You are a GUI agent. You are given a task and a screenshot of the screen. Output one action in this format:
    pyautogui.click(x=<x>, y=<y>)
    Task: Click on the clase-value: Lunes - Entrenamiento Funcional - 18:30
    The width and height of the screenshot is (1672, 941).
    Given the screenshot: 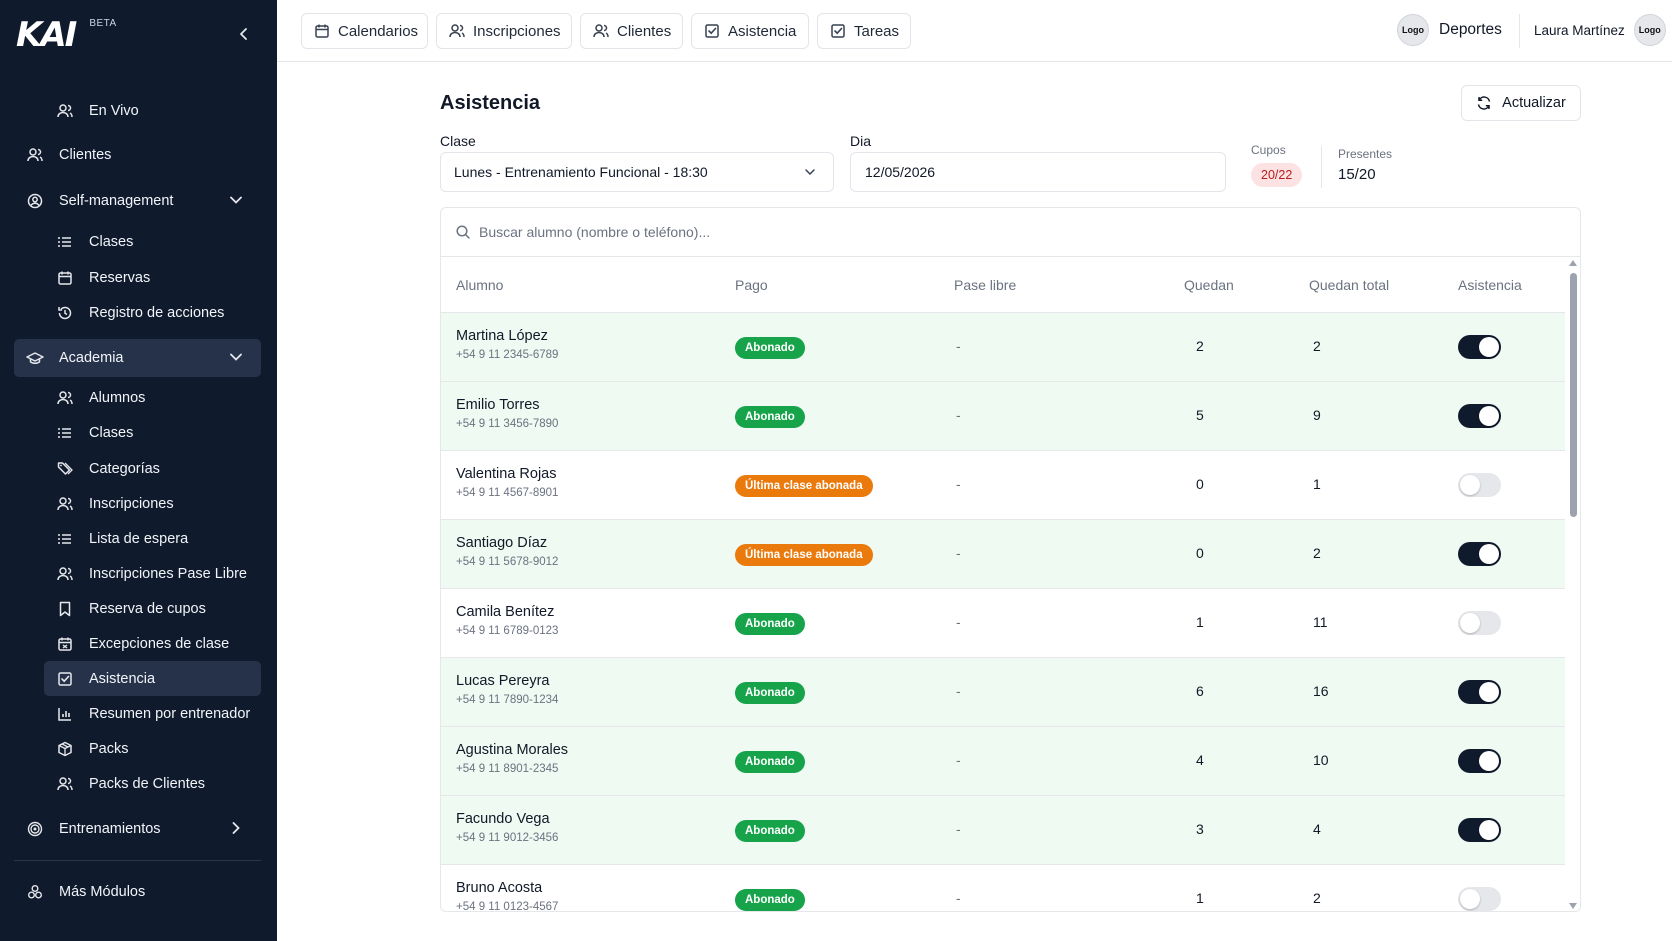 What is the action you would take?
    pyautogui.click(x=581, y=172)
    